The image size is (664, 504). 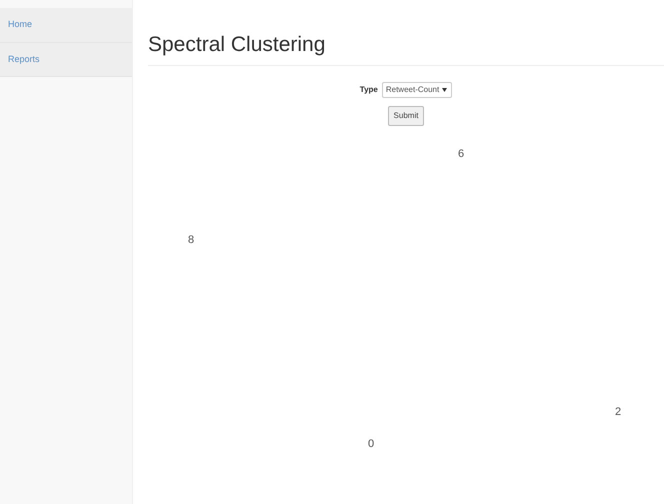 I want to click on page-title: Spectral Clustering, so click(x=406, y=49).